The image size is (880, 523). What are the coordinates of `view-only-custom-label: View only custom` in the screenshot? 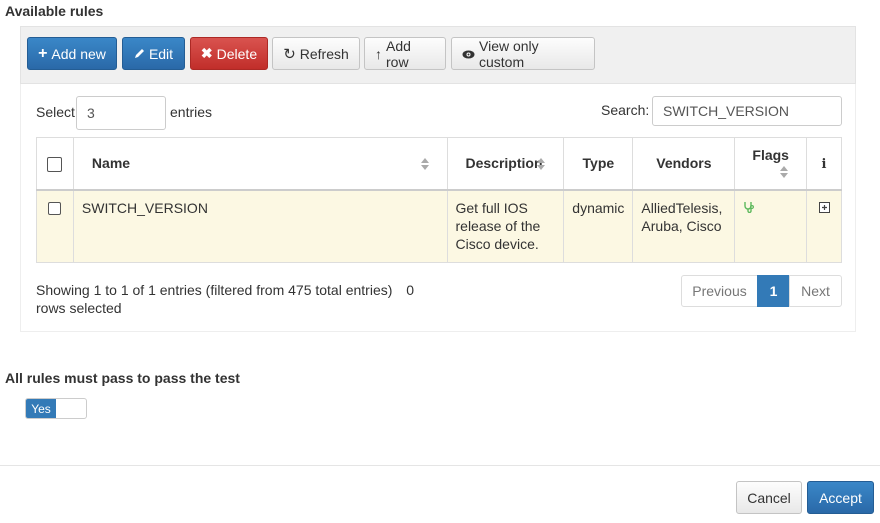 It's located at (509, 53).